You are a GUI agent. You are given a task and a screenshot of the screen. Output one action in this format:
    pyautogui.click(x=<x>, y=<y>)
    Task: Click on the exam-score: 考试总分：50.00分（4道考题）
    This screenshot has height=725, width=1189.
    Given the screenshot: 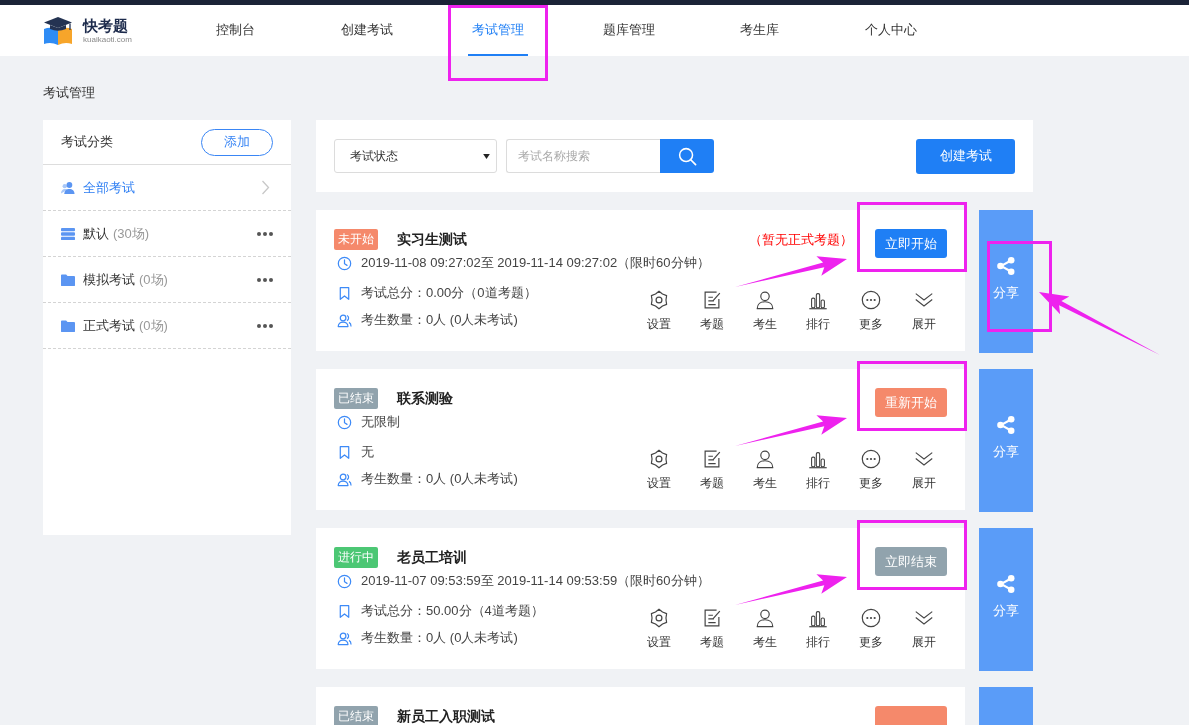 What is the action you would take?
    pyautogui.click(x=452, y=611)
    